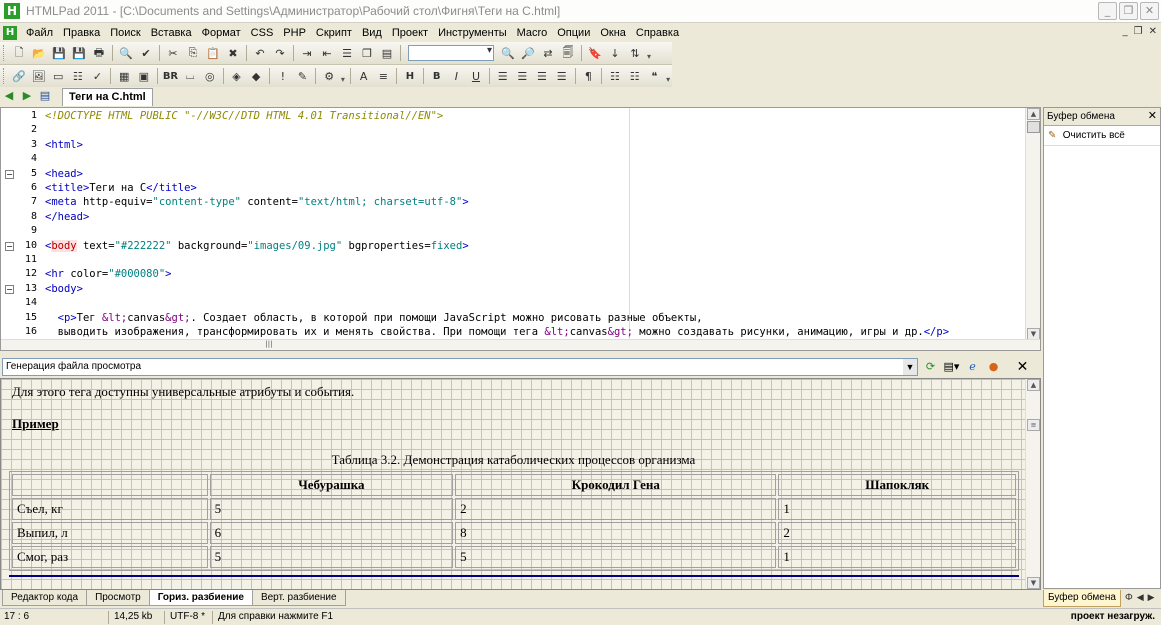  I want to click on editor-horizontal-scrollbar: |||, so click(520, 344).